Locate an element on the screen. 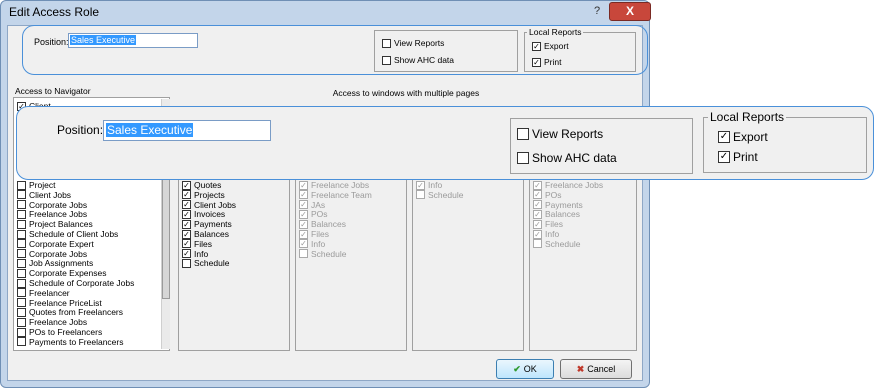 This screenshot has width=876, height=390. navigator-item: Corporate Expenses is located at coordinates (62, 273).